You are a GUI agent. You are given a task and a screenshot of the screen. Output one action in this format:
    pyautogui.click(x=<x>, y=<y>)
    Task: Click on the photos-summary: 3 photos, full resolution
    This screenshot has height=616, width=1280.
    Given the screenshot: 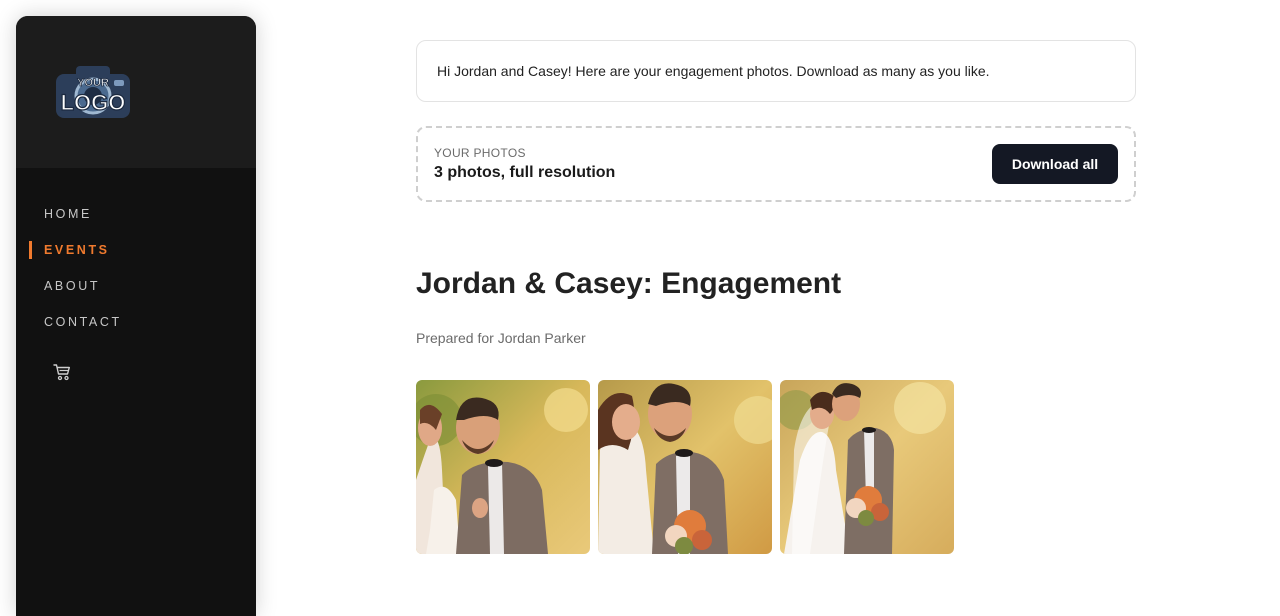 What is the action you would take?
    pyautogui.click(x=525, y=172)
    